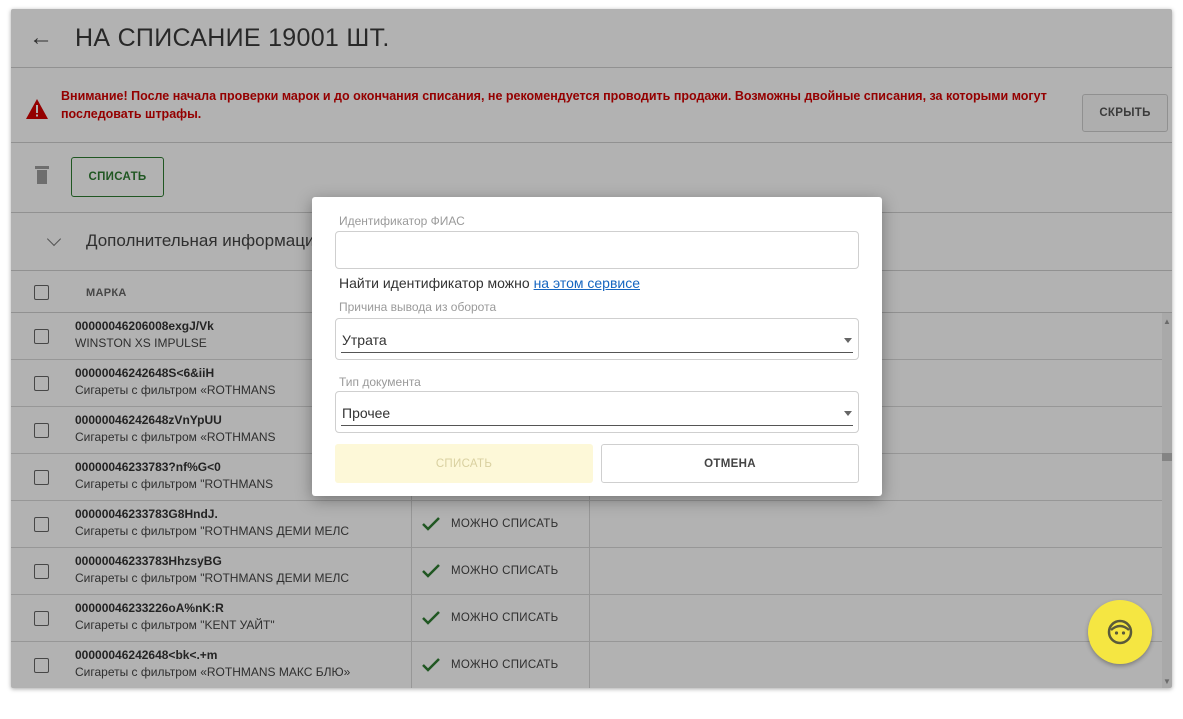 The height and width of the screenshot is (719, 1183). What do you see at coordinates (597, 250) in the screenshot?
I see `fias-input` at bounding box center [597, 250].